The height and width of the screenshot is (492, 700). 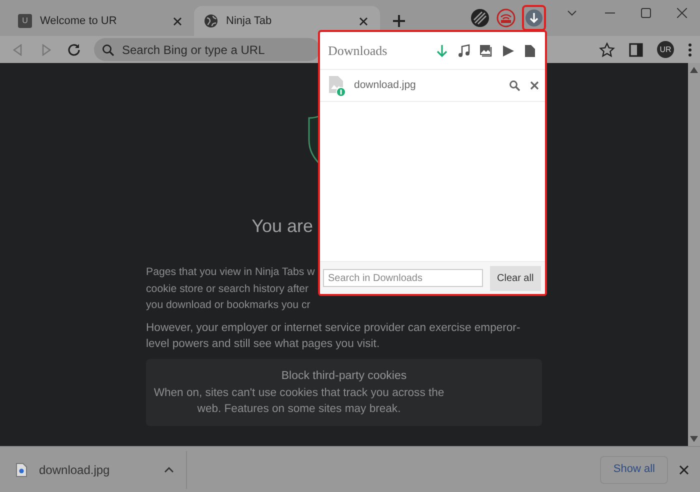 What do you see at coordinates (432, 86) in the screenshot?
I see `download-item: download.jpg` at bounding box center [432, 86].